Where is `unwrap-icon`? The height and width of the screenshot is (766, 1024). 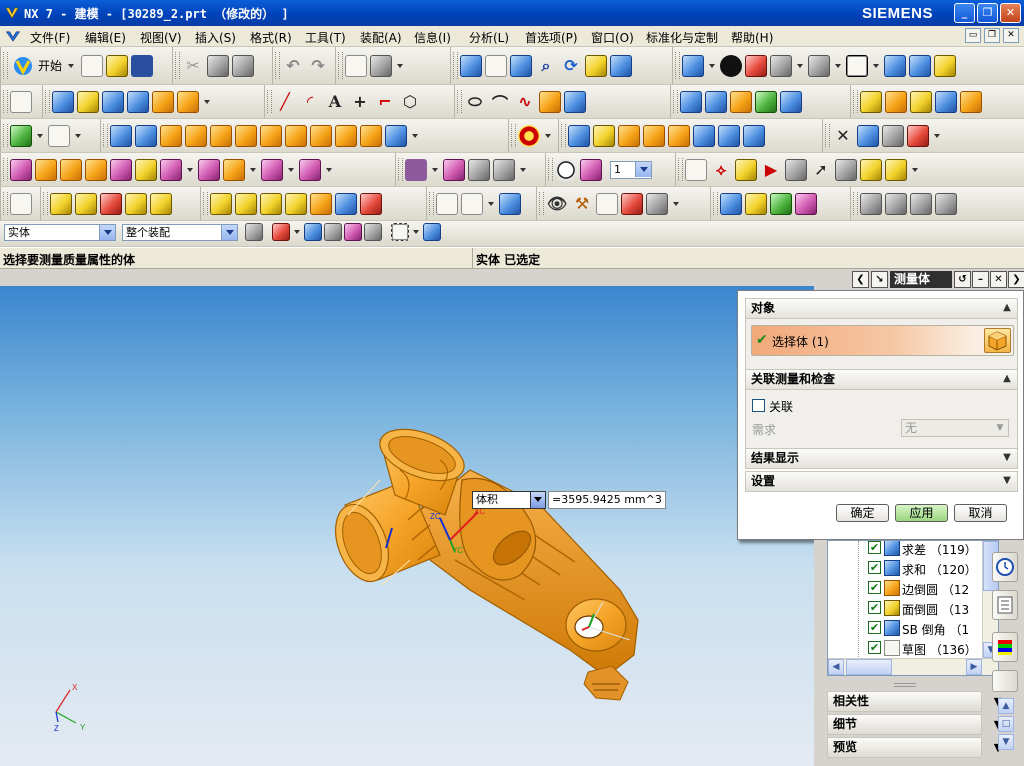 unwrap-icon is located at coordinates (454, 169).